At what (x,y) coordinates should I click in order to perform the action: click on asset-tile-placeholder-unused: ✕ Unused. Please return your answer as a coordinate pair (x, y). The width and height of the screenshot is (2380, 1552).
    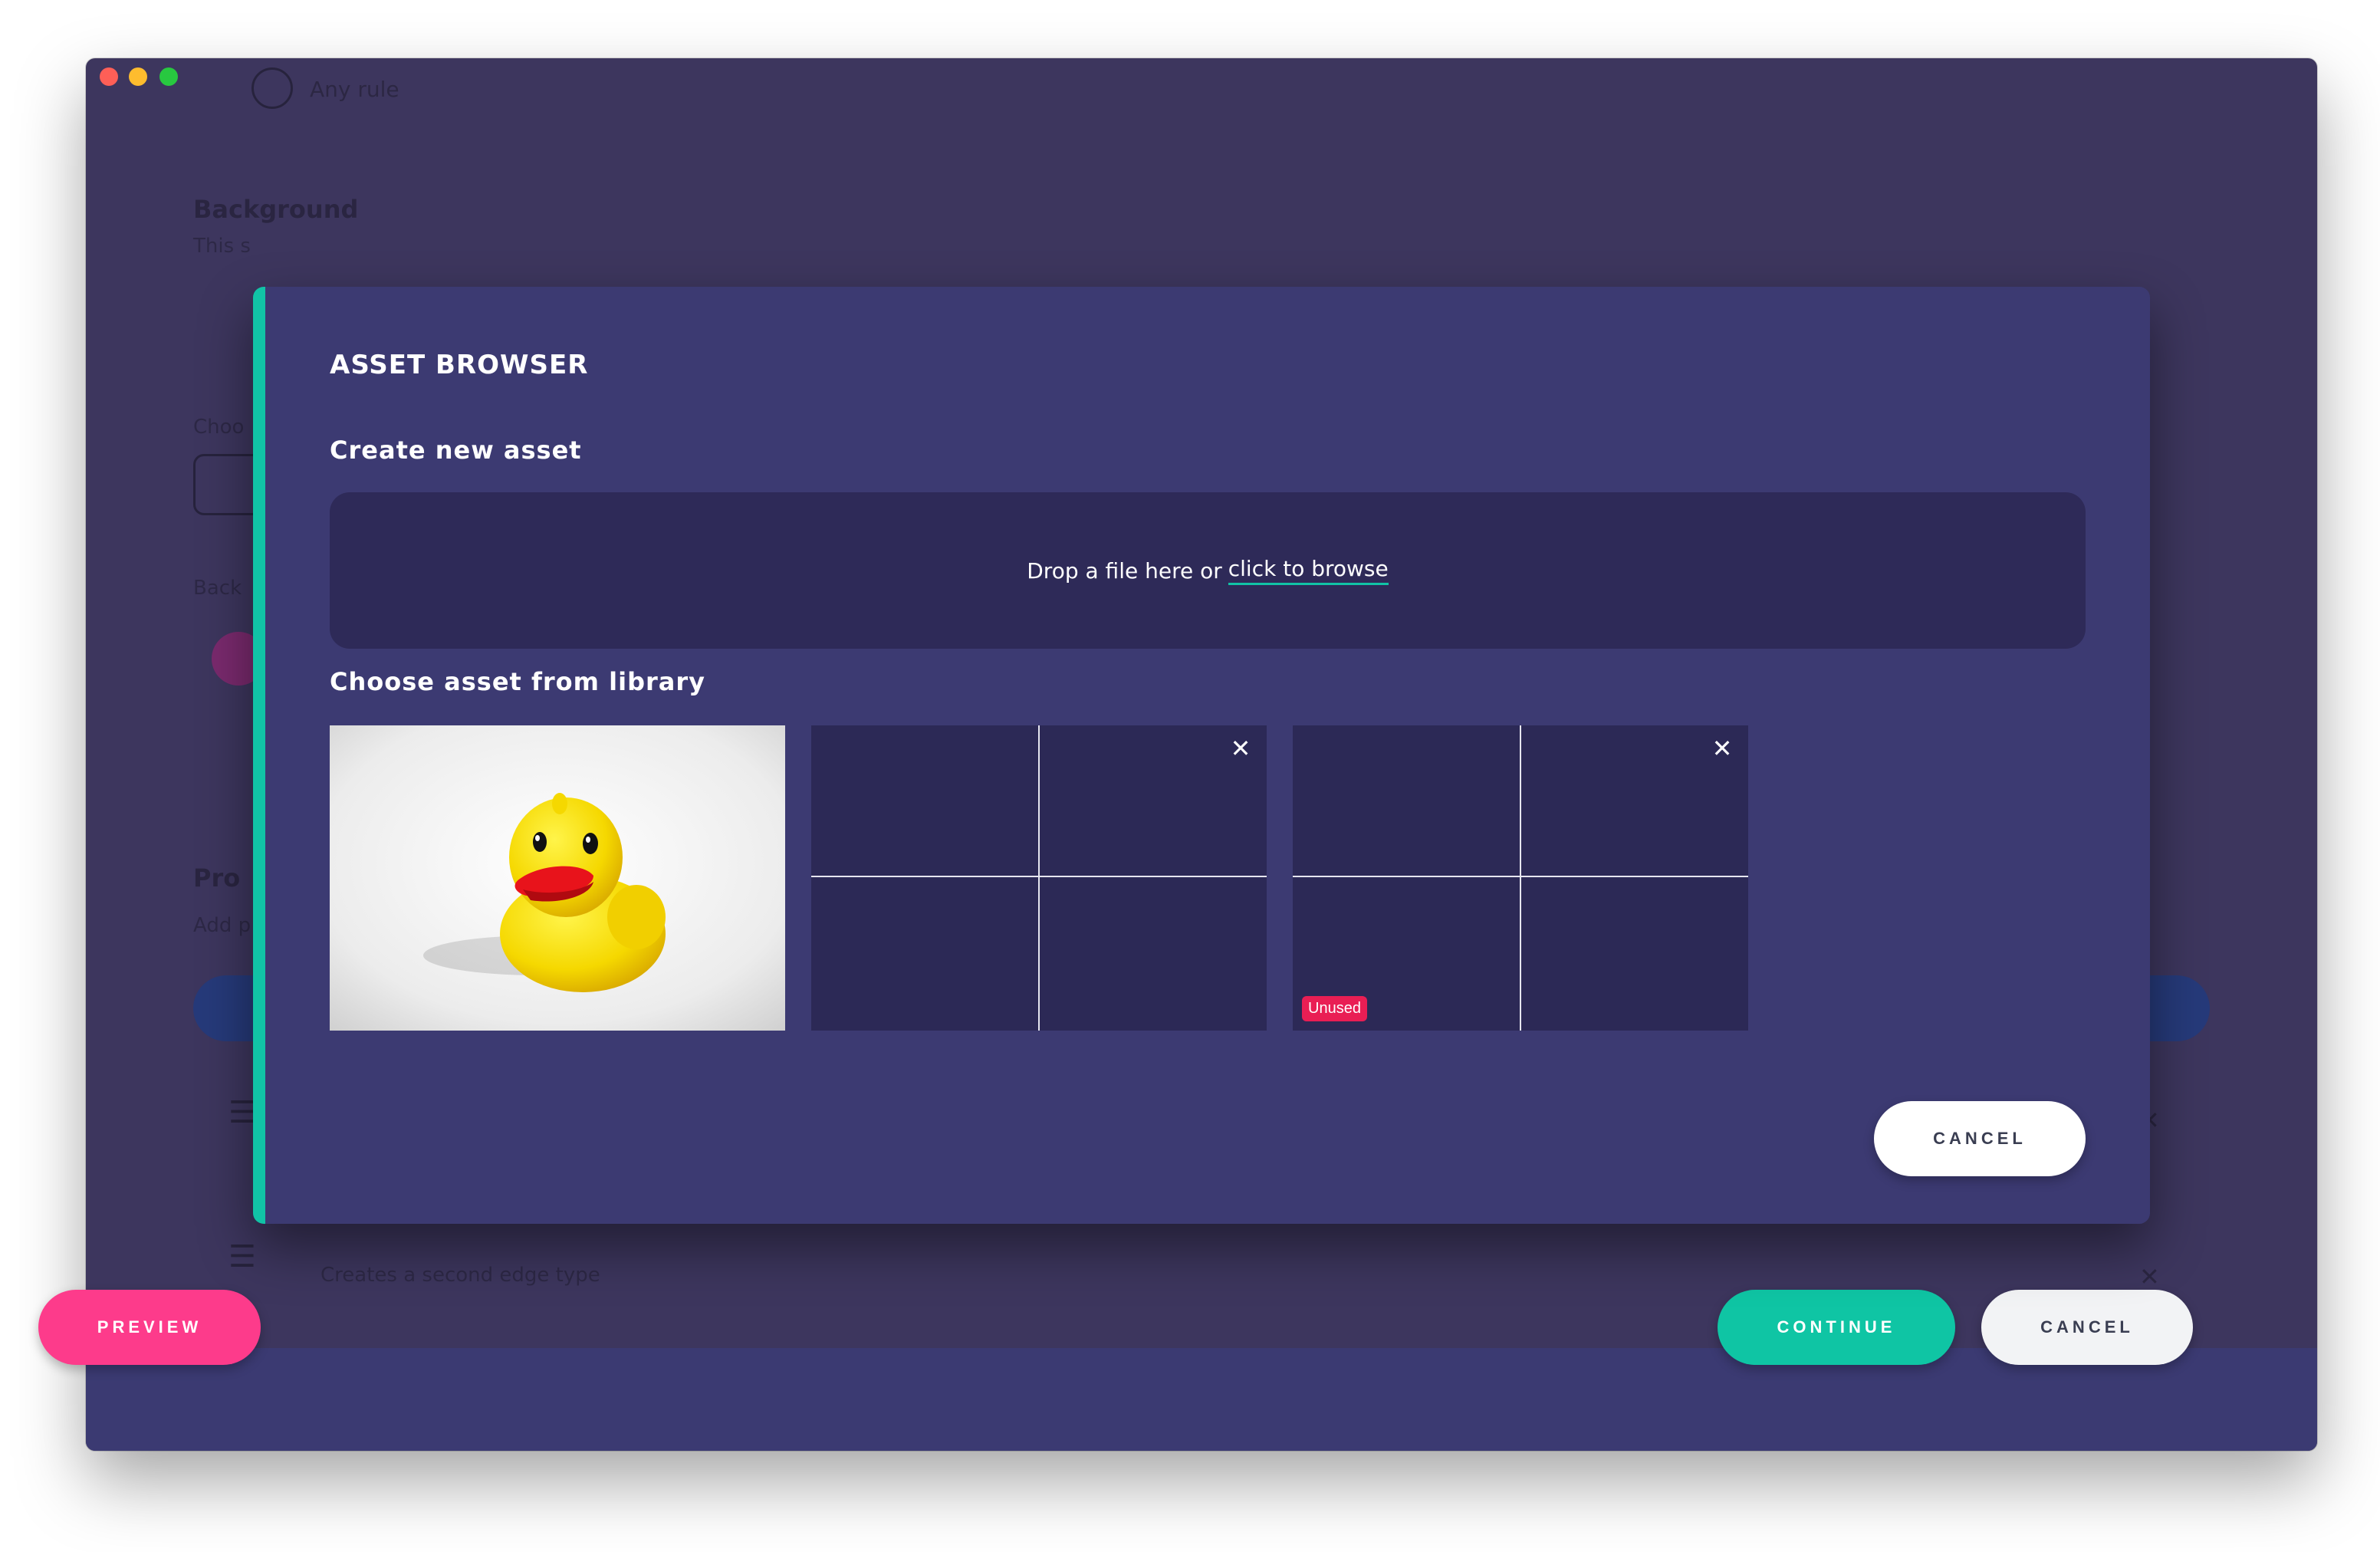
    Looking at the image, I should click on (1520, 878).